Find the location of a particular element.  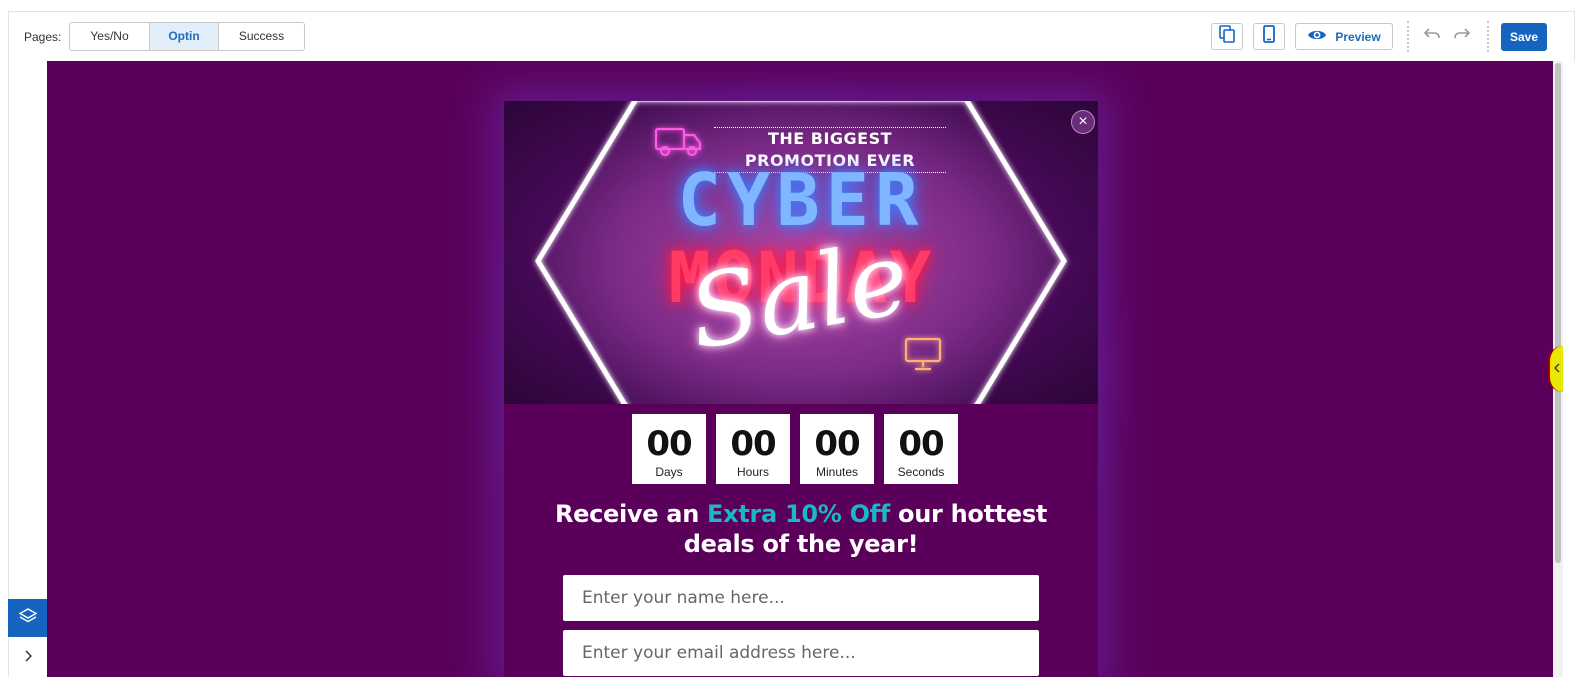

undo-button is located at coordinates (1432, 36).